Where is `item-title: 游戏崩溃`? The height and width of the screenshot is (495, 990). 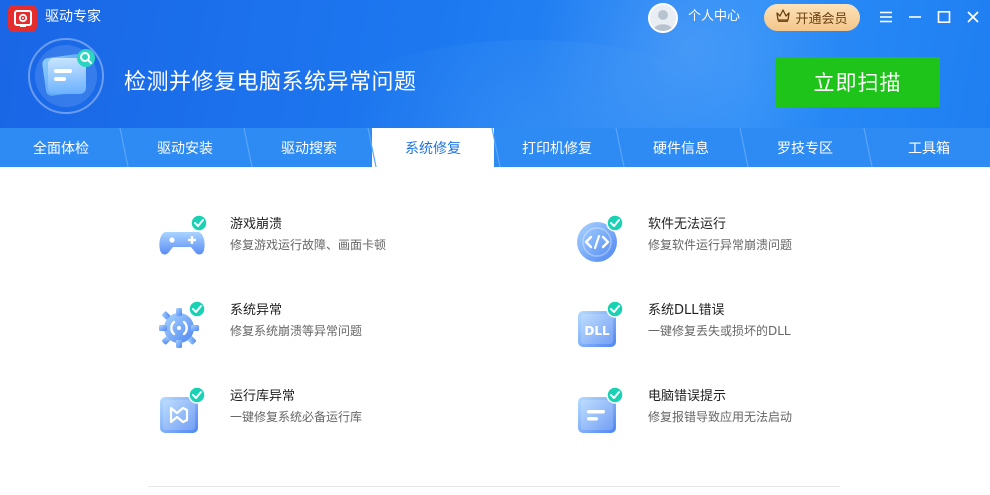 item-title: 游戏崩溃 is located at coordinates (256, 224).